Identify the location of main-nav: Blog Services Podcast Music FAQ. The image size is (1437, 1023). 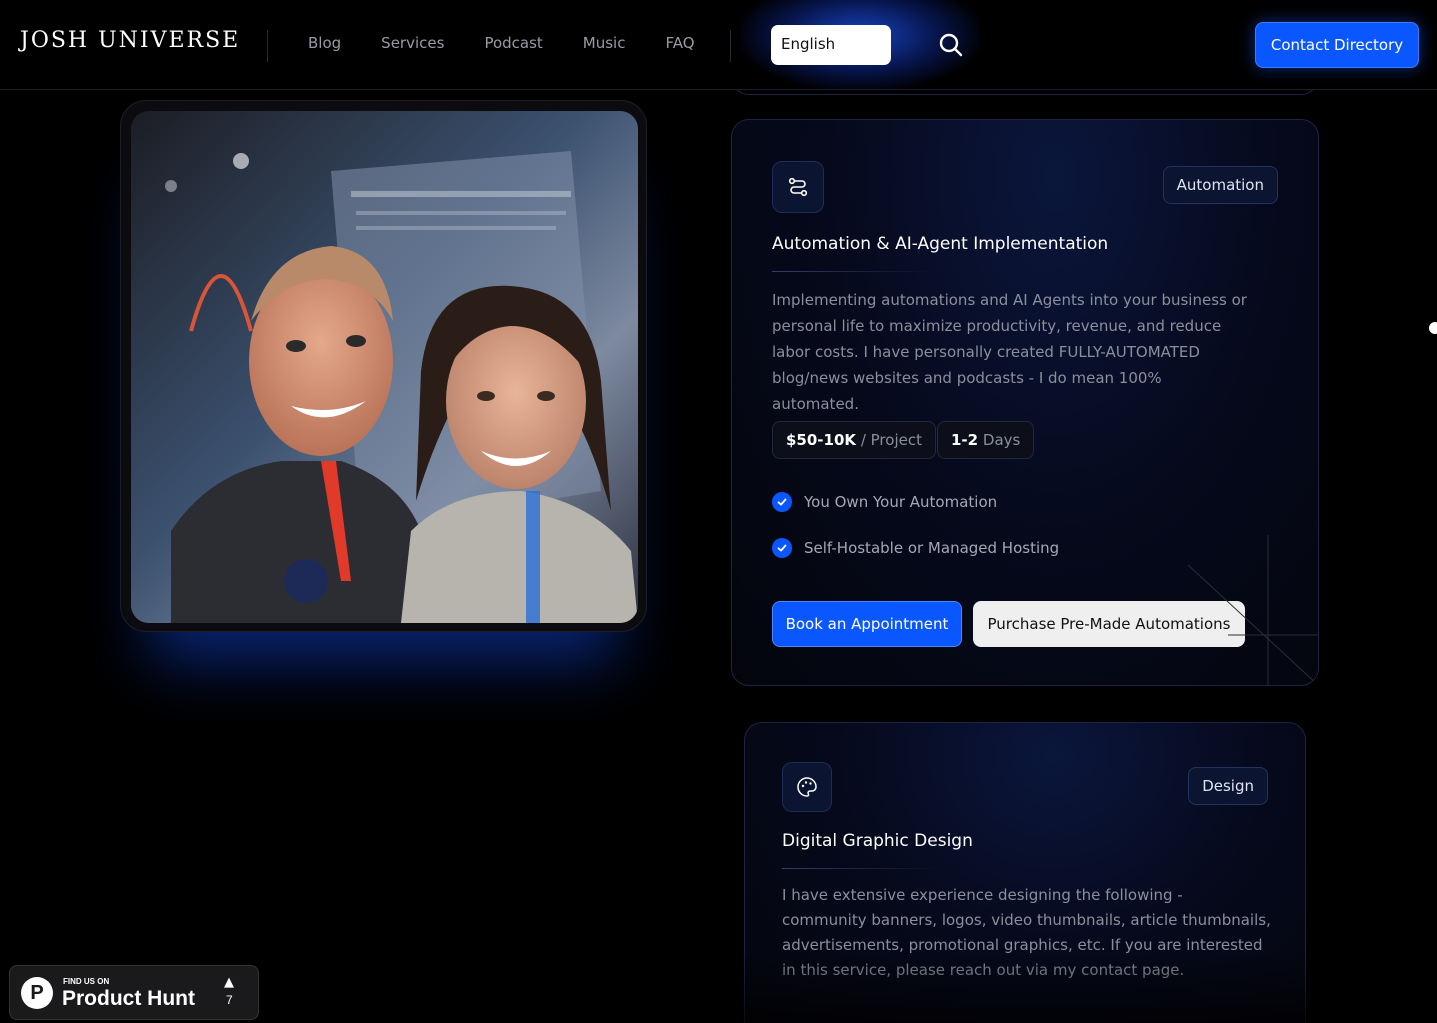
(501, 43).